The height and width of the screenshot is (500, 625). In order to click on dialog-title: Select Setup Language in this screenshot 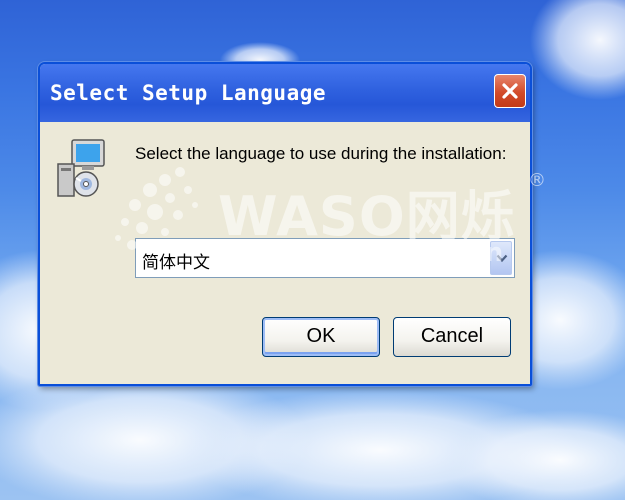, I will do `click(188, 93)`.